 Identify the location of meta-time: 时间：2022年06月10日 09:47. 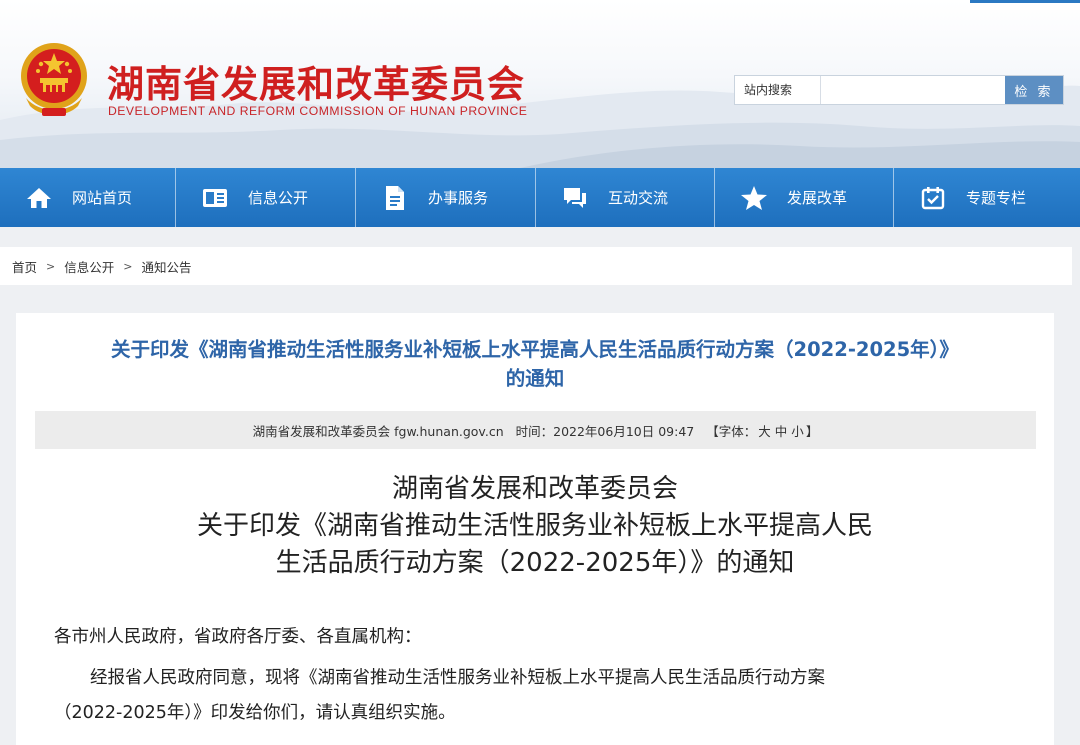
(605, 431).